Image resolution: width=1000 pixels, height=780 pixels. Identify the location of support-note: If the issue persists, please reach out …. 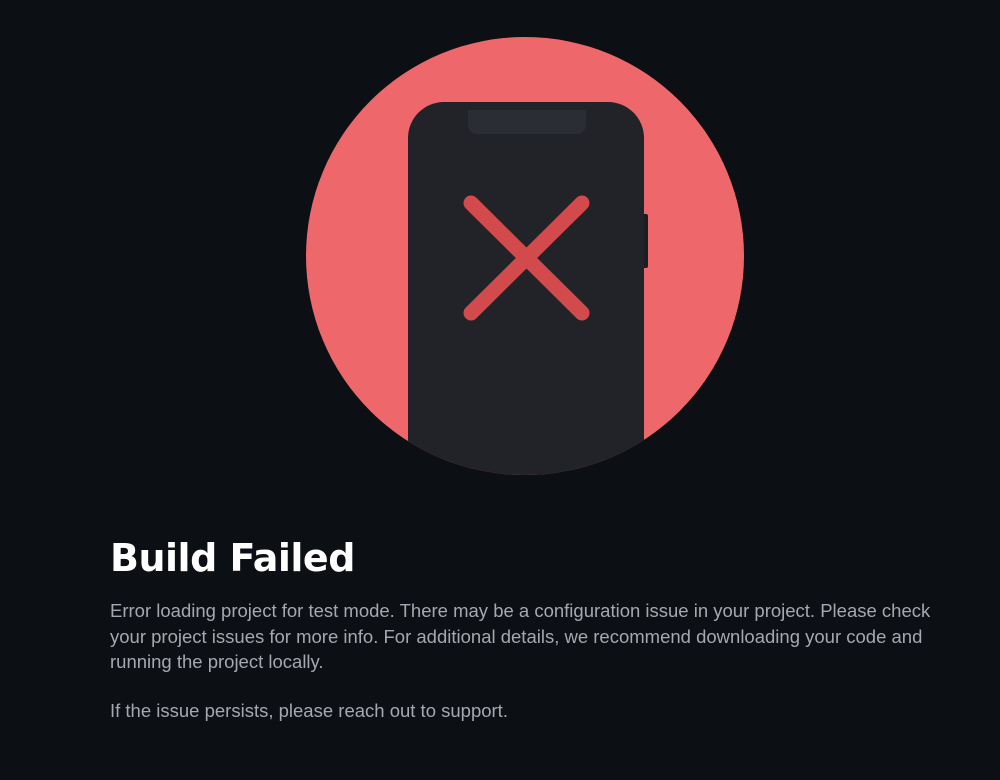
(309, 710).